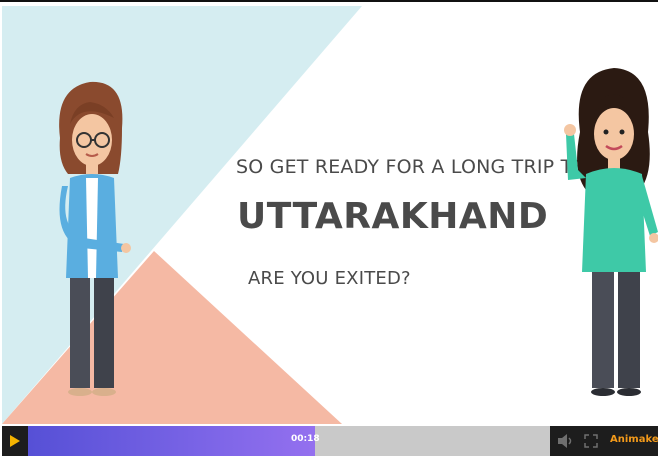 This screenshot has height=456, width=658. What do you see at coordinates (329, 278) in the screenshot?
I see `caption-line-3: ARE YOU EXITED?` at bounding box center [329, 278].